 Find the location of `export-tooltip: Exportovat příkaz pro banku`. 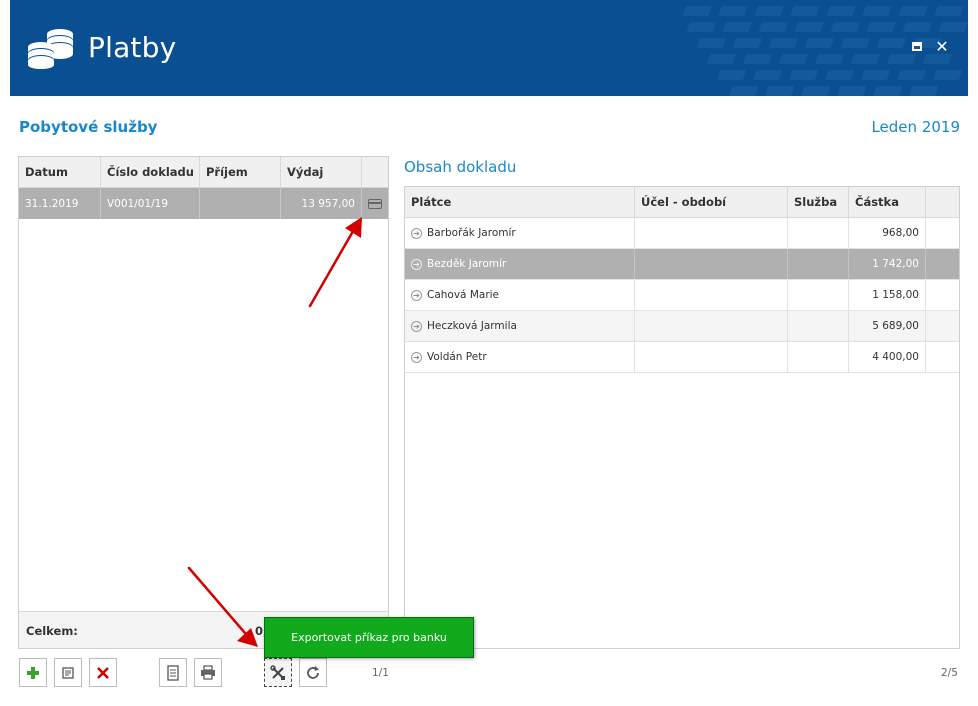

export-tooltip: Exportovat příkaz pro banku is located at coordinates (369, 637).